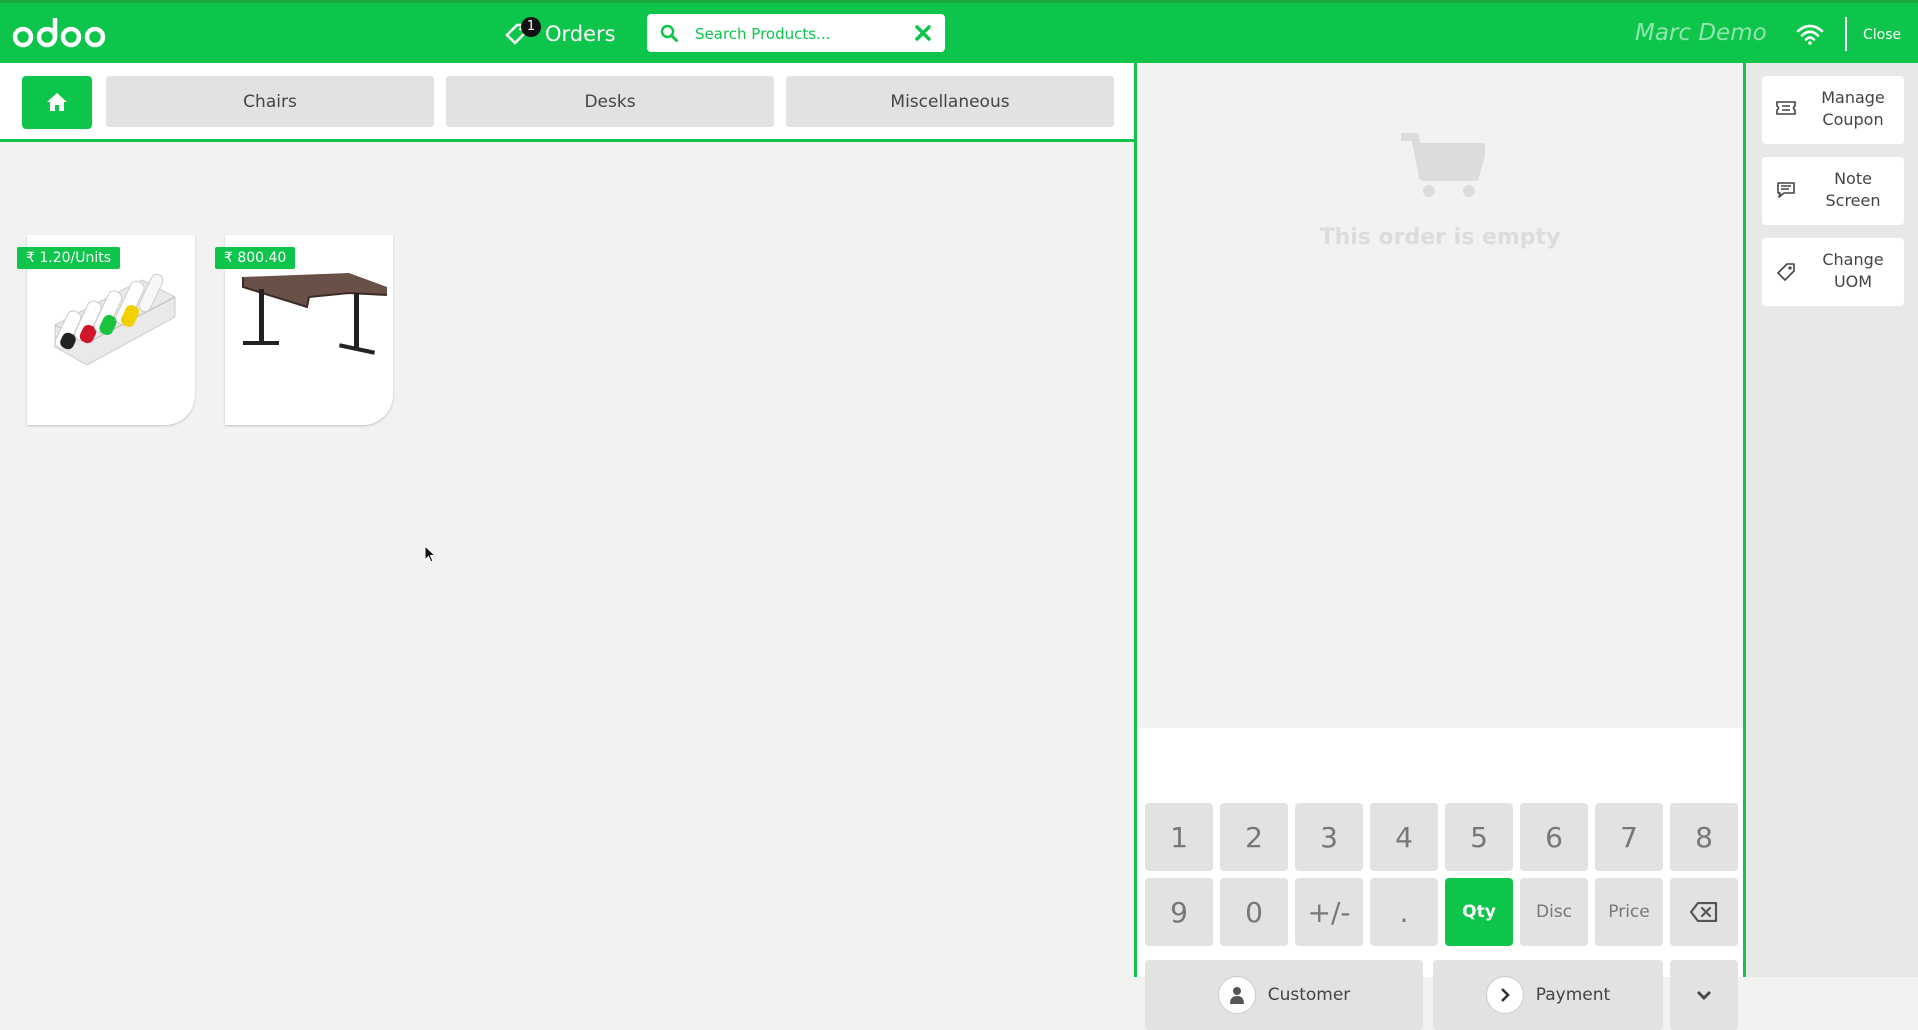  I want to click on payment-button: Payment, so click(1548, 995).